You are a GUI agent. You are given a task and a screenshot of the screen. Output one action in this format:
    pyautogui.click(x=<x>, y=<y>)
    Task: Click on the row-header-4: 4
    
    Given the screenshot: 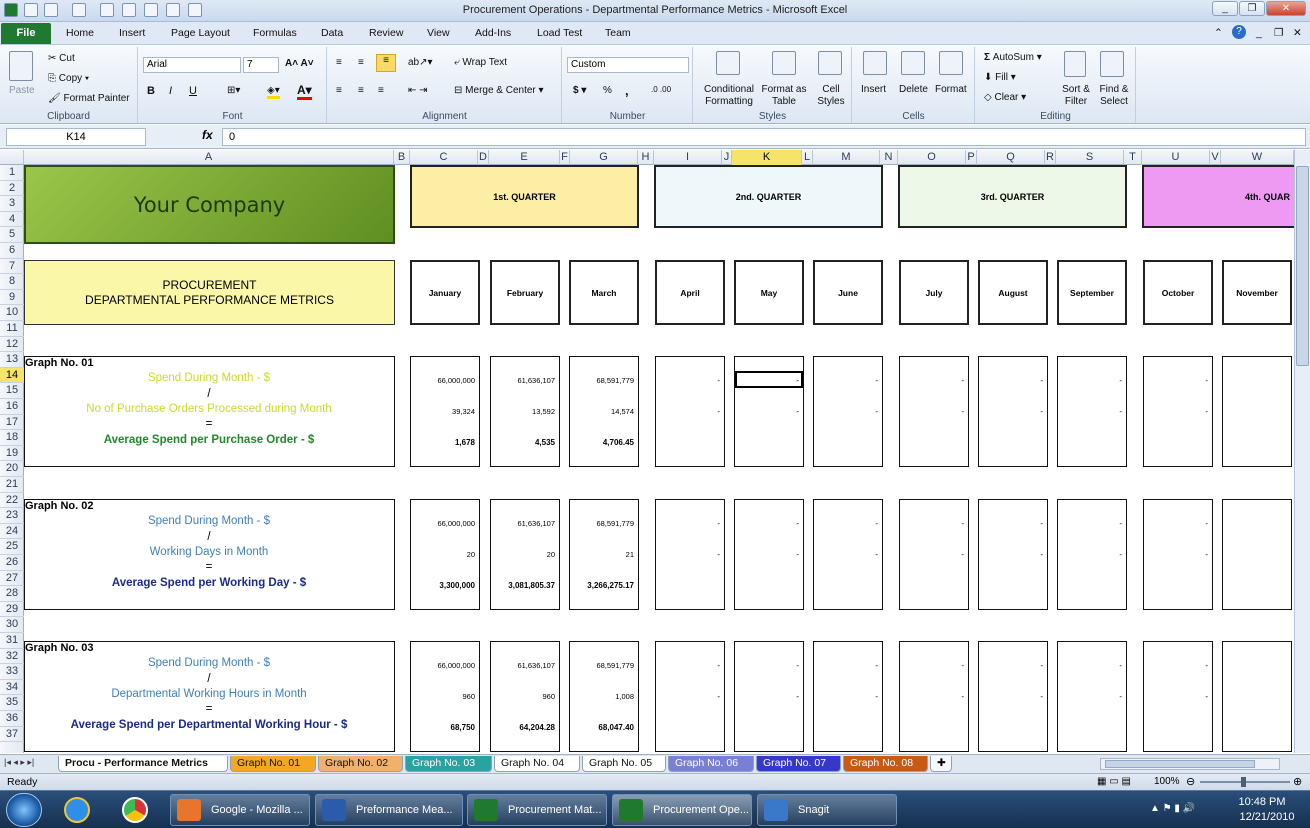 What is the action you would take?
    pyautogui.click(x=12, y=220)
    